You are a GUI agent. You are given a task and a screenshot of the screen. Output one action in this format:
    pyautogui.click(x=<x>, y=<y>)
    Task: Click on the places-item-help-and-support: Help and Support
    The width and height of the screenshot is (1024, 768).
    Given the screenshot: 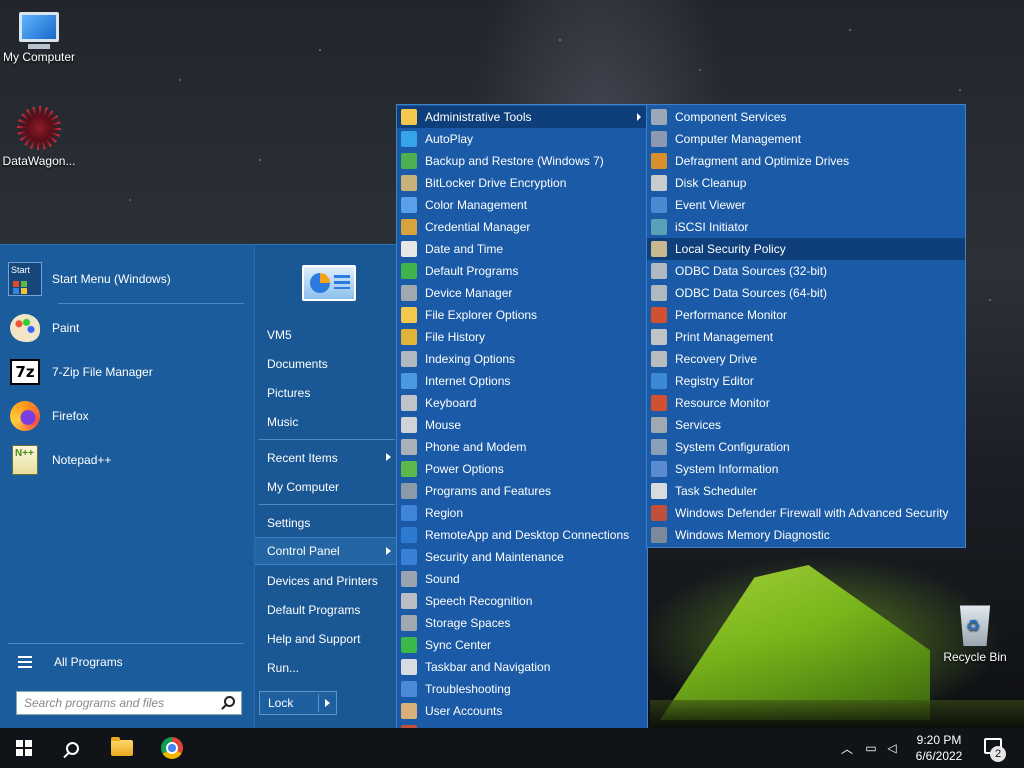 What is the action you would take?
    pyautogui.click(x=326, y=639)
    